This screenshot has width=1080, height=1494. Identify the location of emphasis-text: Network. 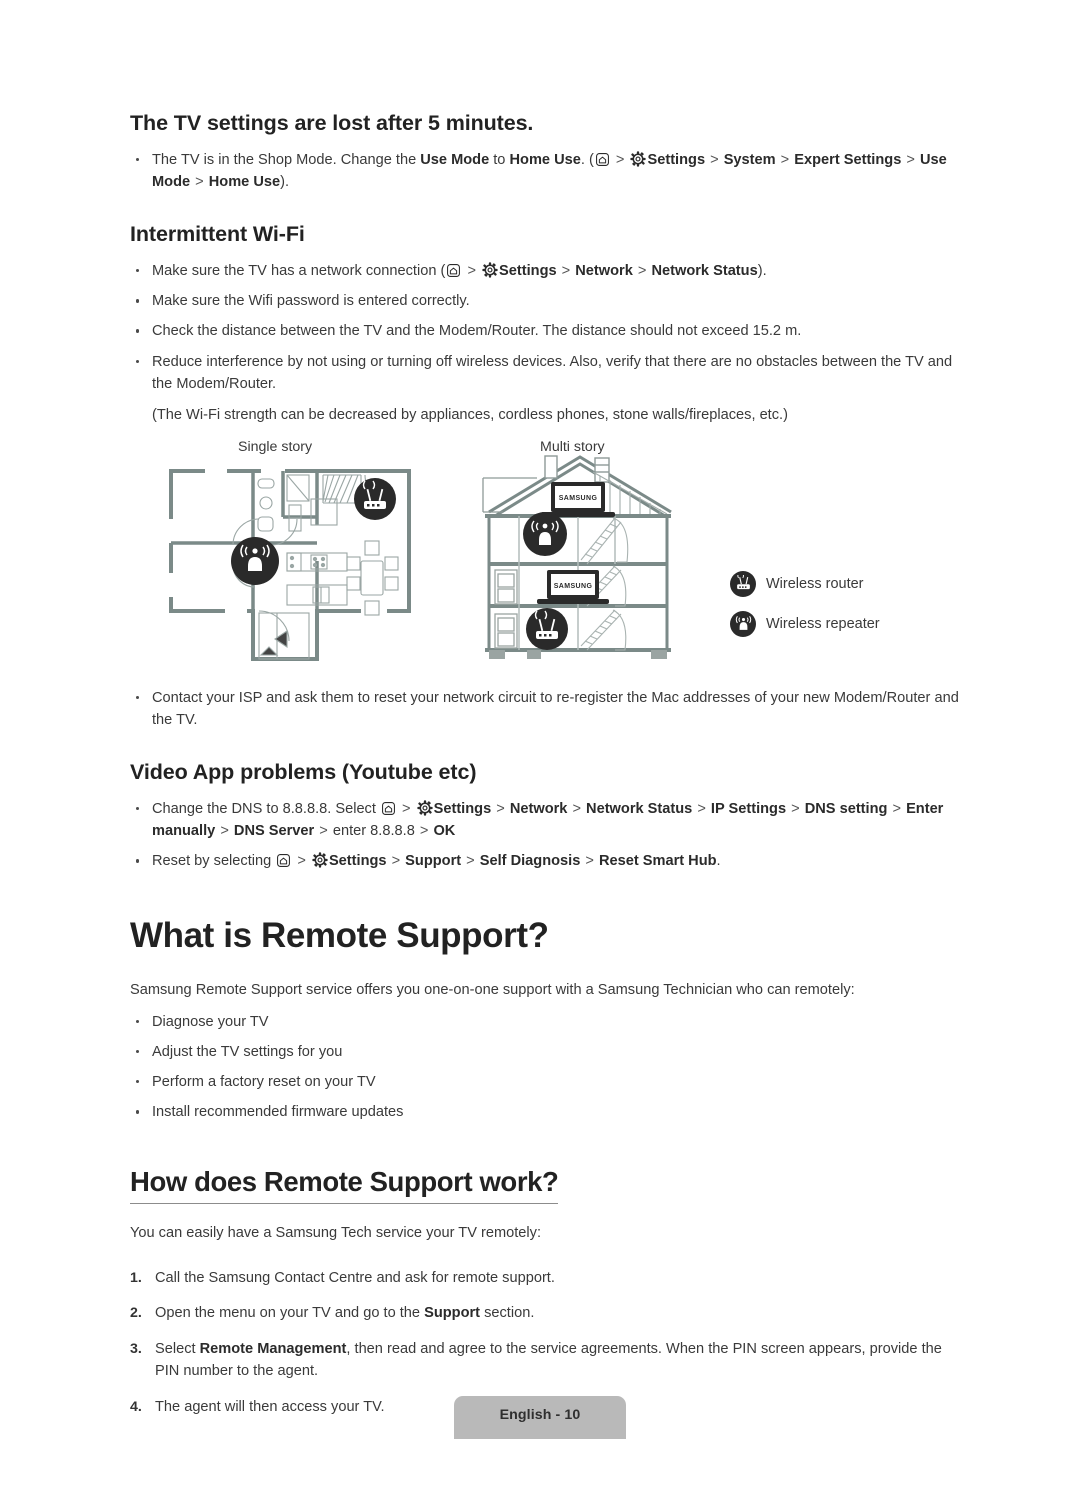
(604, 271).